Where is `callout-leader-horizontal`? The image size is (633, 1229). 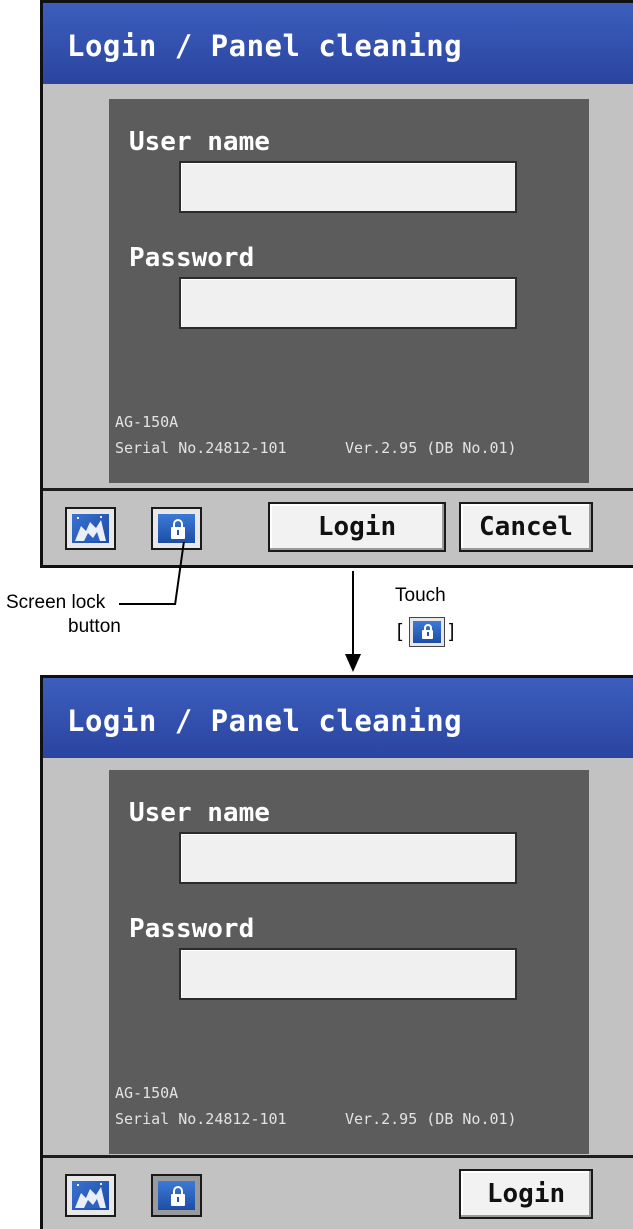 callout-leader-horizontal is located at coordinates (147, 604).